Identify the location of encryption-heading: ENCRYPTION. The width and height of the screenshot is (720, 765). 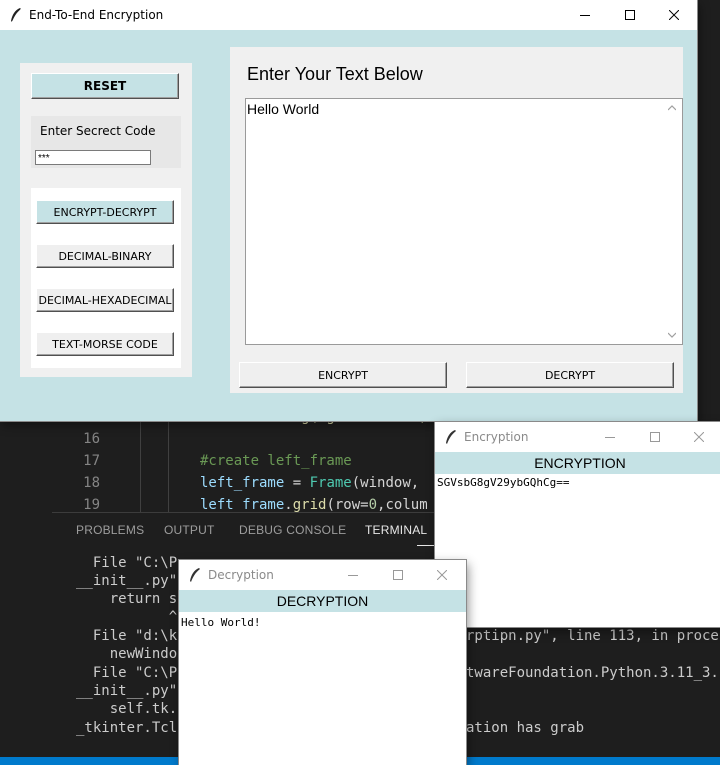
(577, 463).